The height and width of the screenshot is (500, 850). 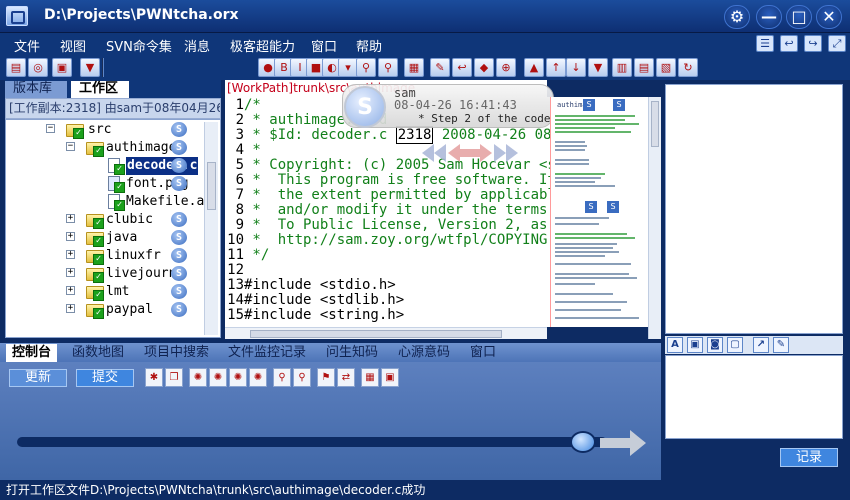 I want to click on download-icon: ▼, so click(x=598, y=67).